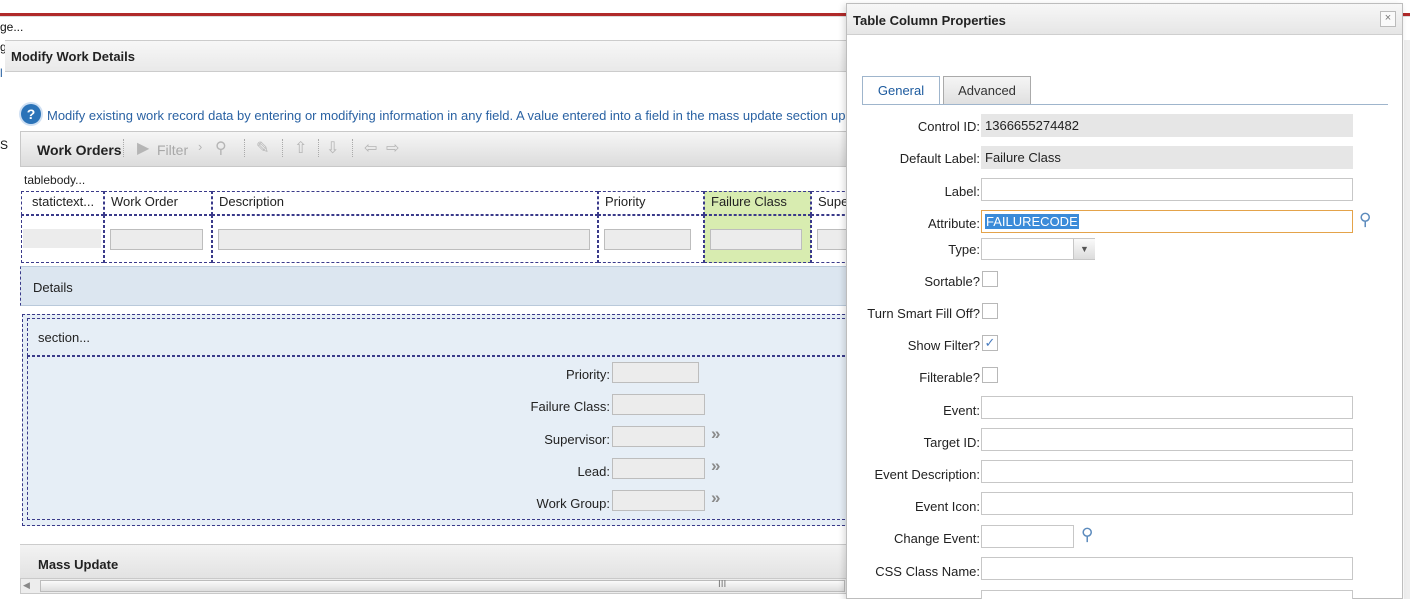 The height and width of the screenshot is (599, 1410). What do you see at coordinates (262, 148) in the screenshot?
I see `edit-icon: ✎` at bounding box center [262, 148].